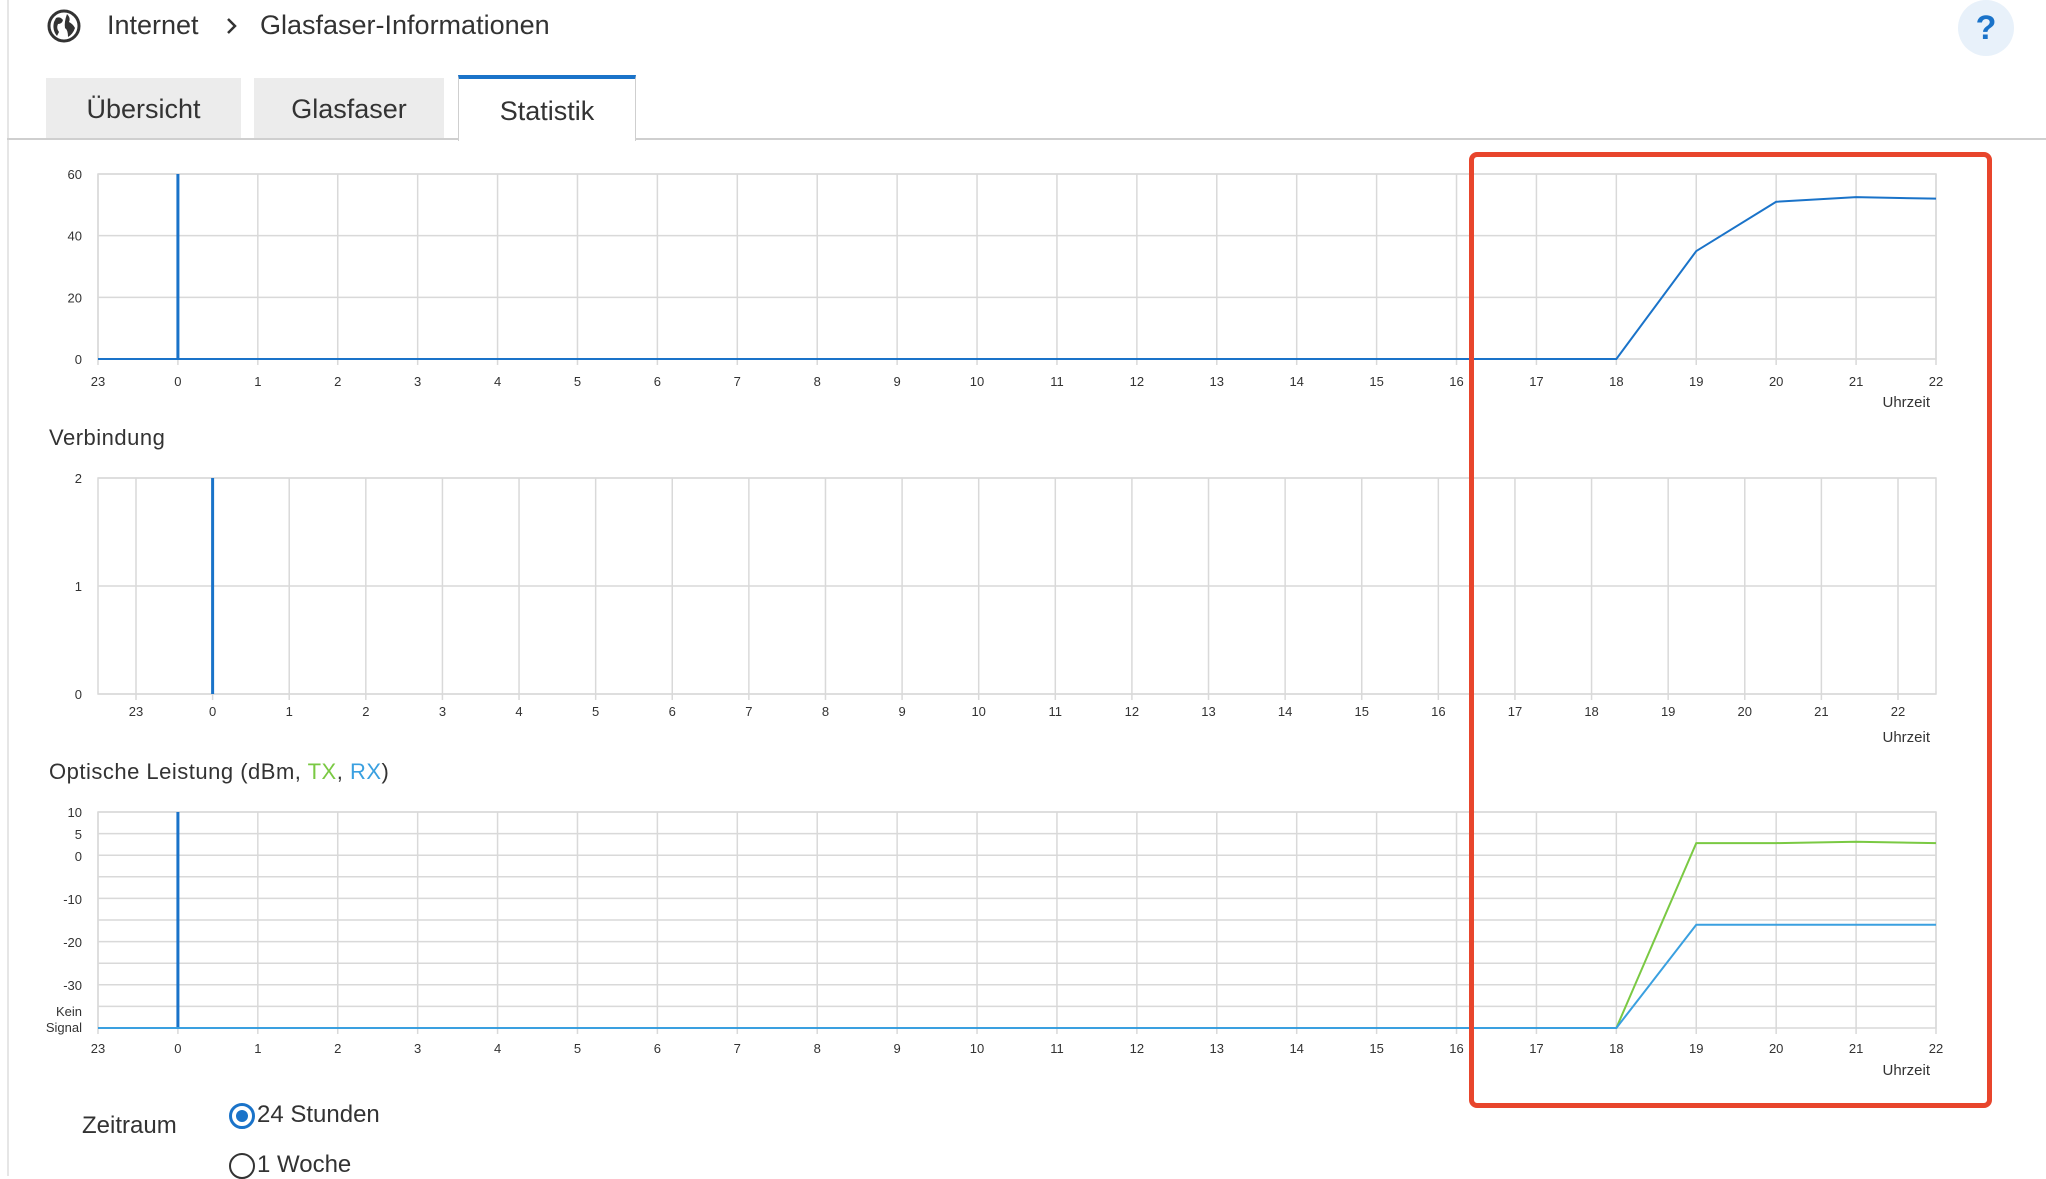  Describe the element at coordinates (343, 771) in the screenshot. I see `optical-title-sep: ,` at that location.